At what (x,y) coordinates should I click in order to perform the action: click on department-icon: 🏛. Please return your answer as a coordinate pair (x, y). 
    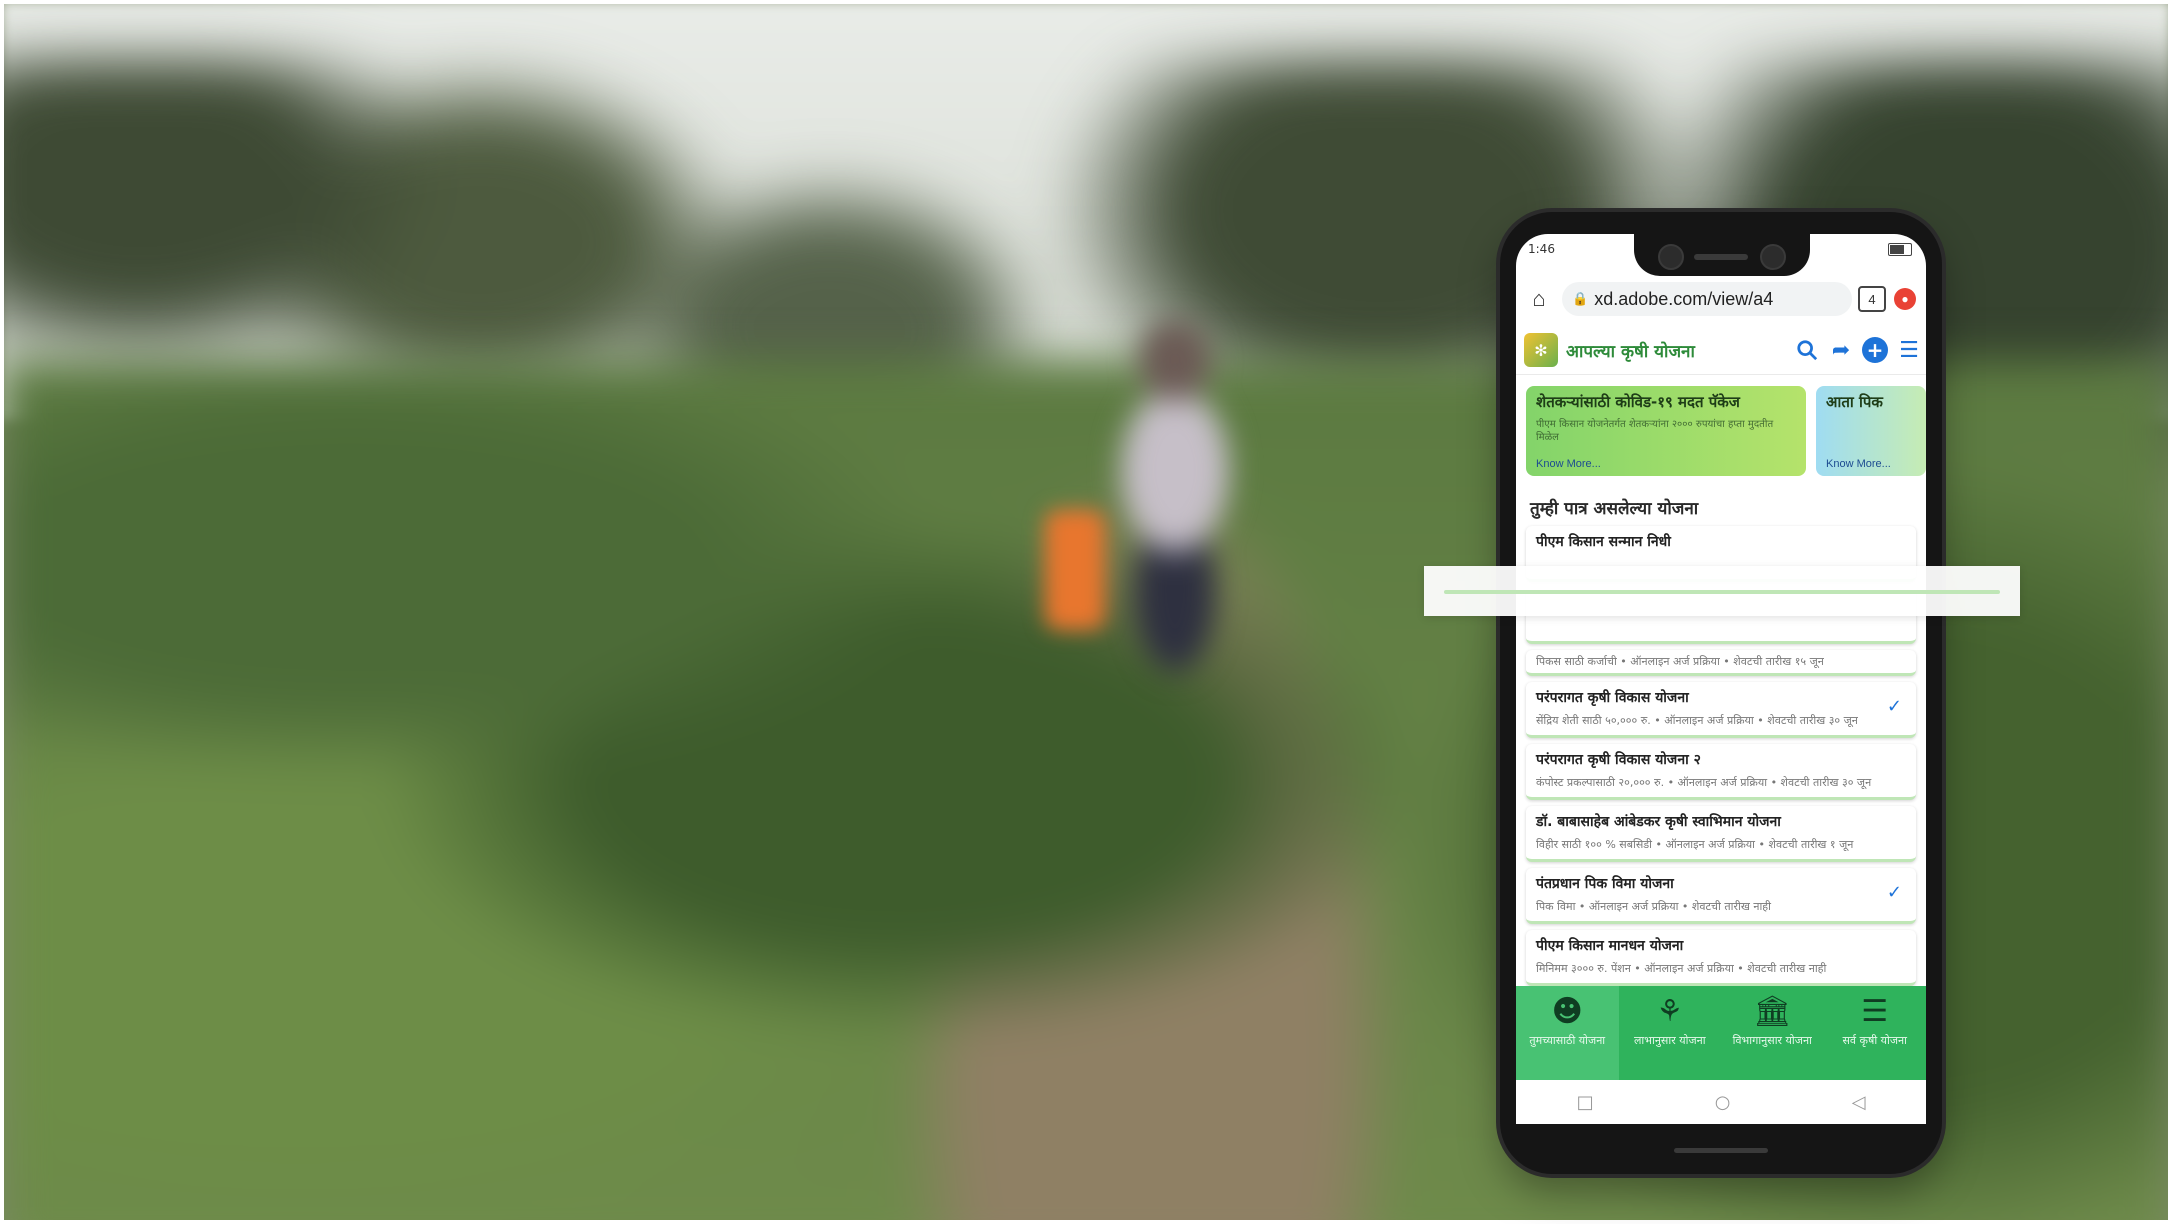
    Looking at the image, I should click on (1772, 1011).